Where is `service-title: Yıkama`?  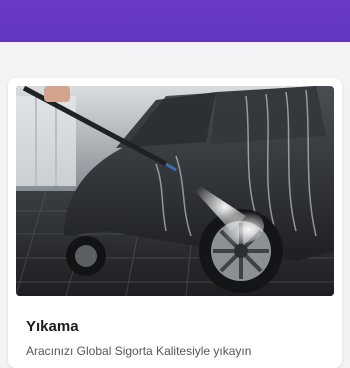
service-title: Yıkama is located at coordinates (52, 326).